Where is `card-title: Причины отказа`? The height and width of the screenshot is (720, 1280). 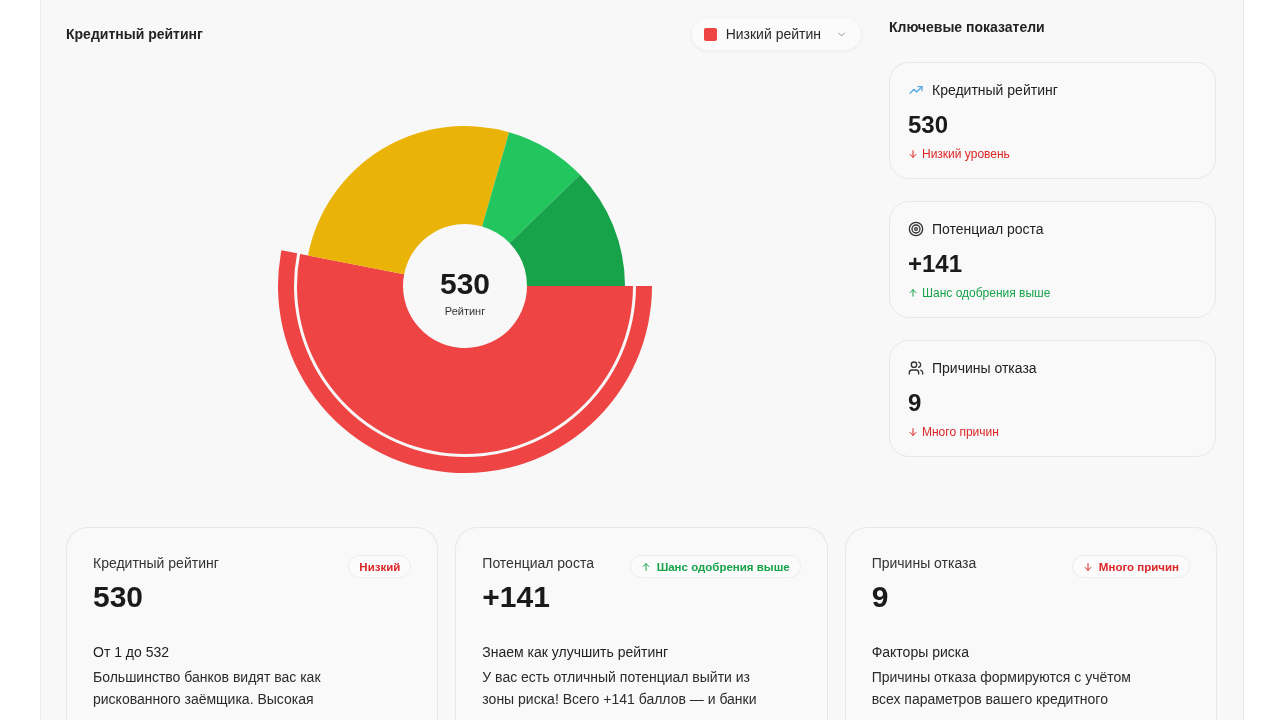
card-title: Причины отказа is located at coordinates (924, 563).